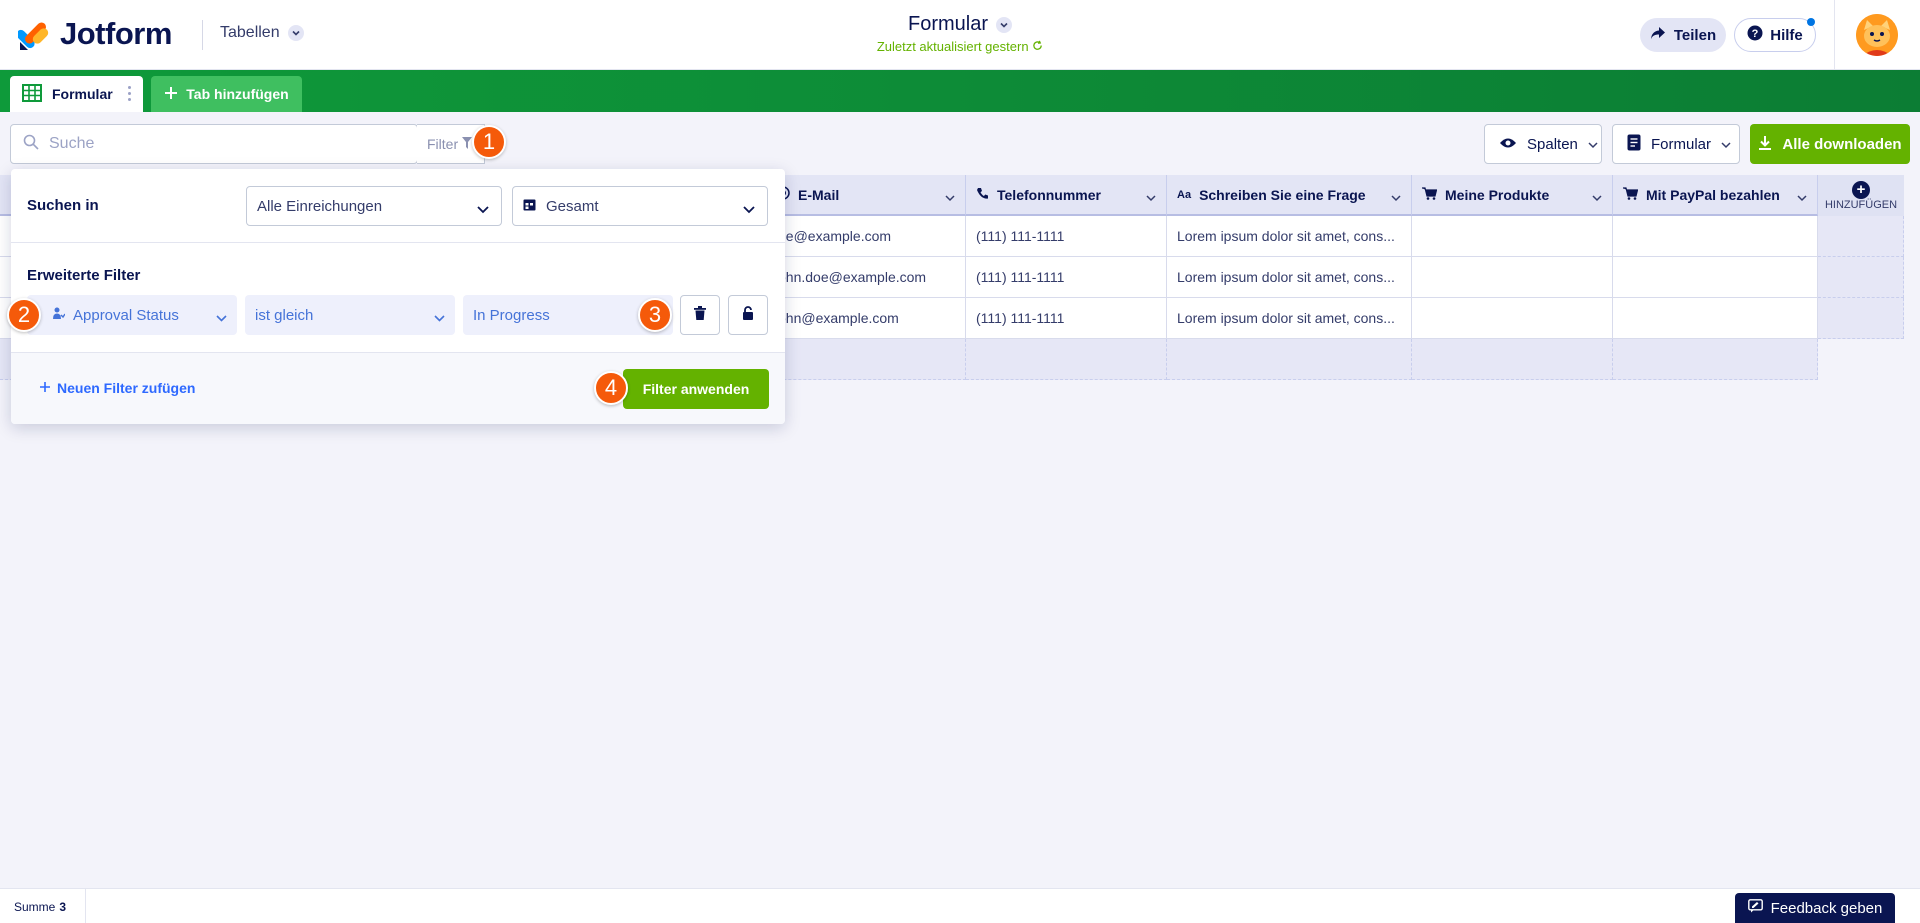 The width and height of the screenshot is (1920, 923). What do you see at coordinates (1049, 194) in the screenshot?
I see `column-label: Telefonnummer` at bounding box center [1049, 194].